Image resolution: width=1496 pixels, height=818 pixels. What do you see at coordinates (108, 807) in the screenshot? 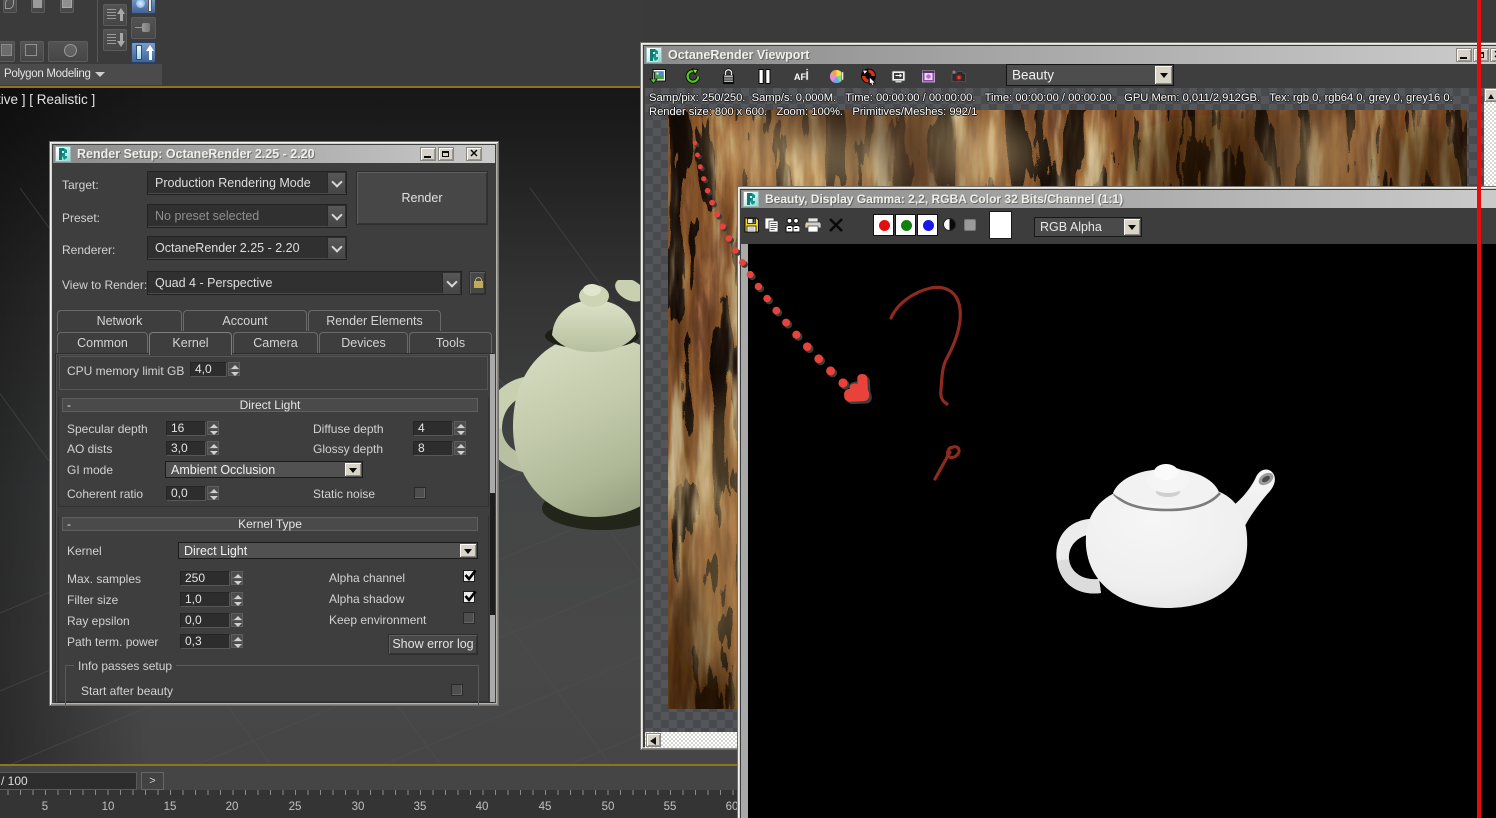
I see `svg-text: 10` at bounding box center [108, 807].